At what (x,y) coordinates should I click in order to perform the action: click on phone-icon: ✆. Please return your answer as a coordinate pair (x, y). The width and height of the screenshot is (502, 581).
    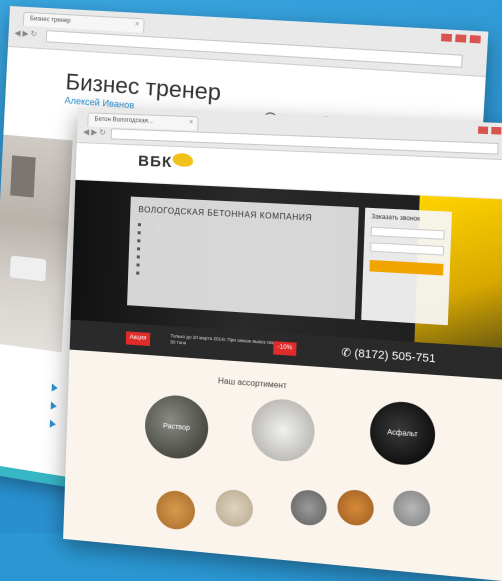
    Looking at the image, I should click on (348, 353).